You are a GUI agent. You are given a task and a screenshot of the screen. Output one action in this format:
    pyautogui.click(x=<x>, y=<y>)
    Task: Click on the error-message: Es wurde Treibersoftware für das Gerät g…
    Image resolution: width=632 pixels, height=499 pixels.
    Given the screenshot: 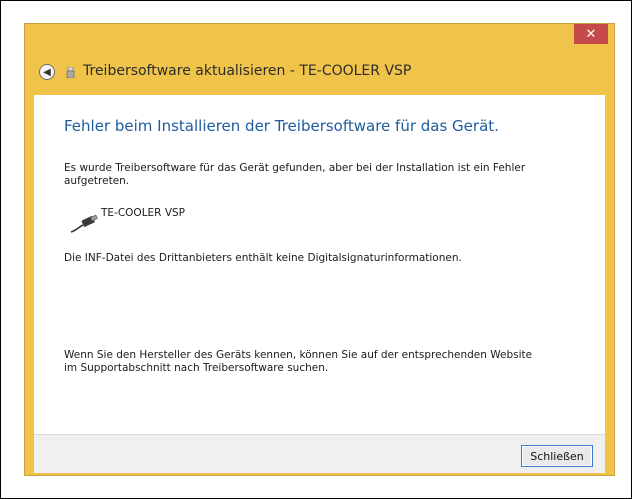 What is the action you would take?
    pyautogui.click(x=295, y=174)
    